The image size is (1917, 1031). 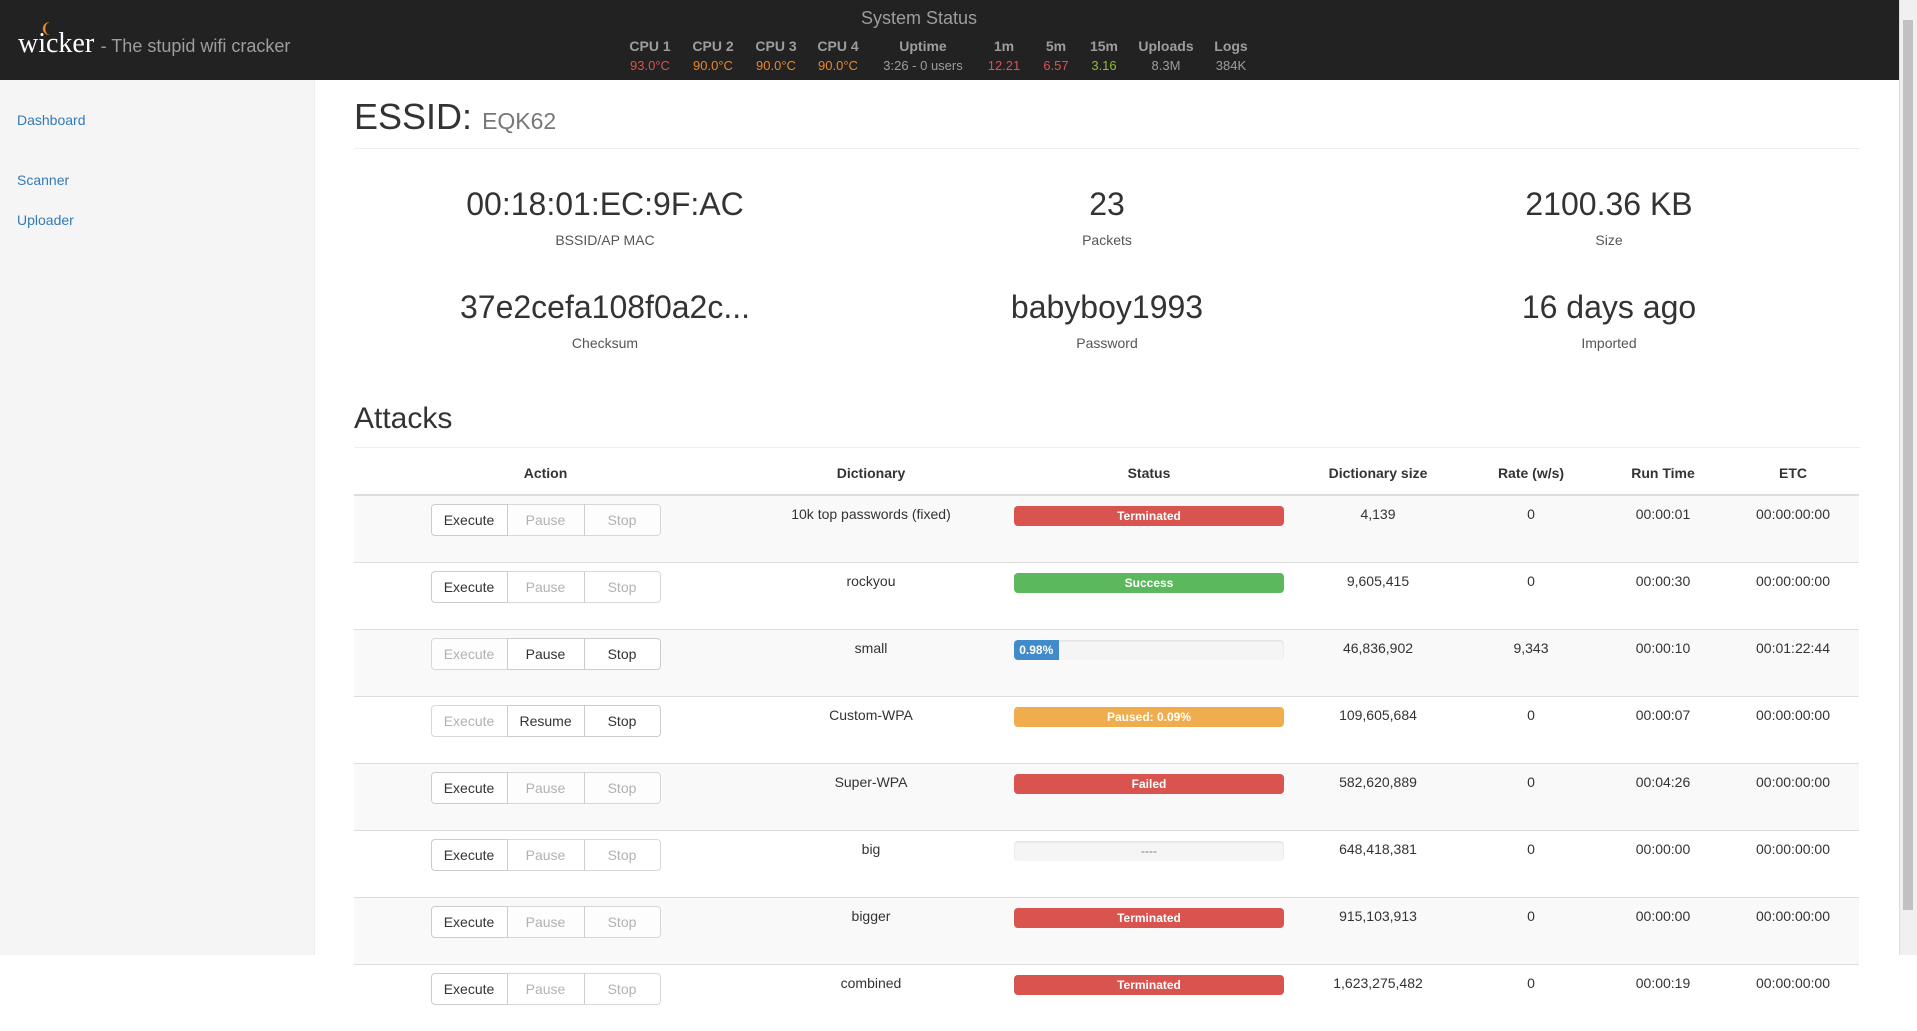 I want to click on stat-uptime: Uptime3:26 - 0 users, so click(x=923, y=56).